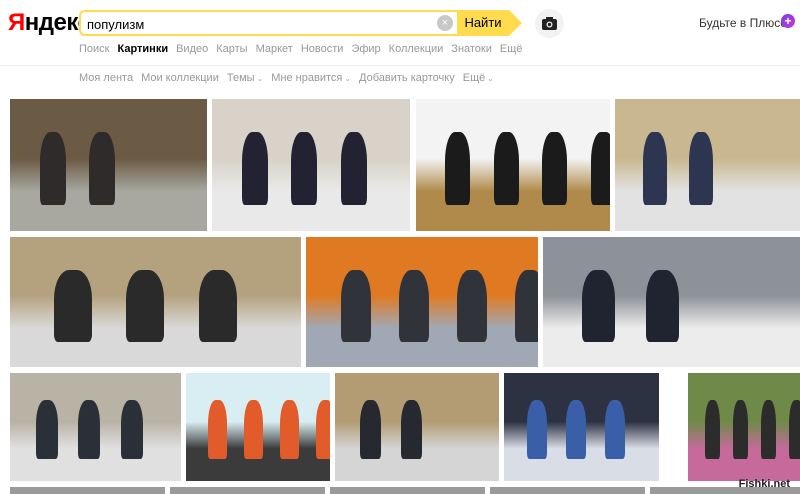 The width and height of the screenshot is (800, 494). I want to click on nav-tab: Знатоки, so click(471, 51).